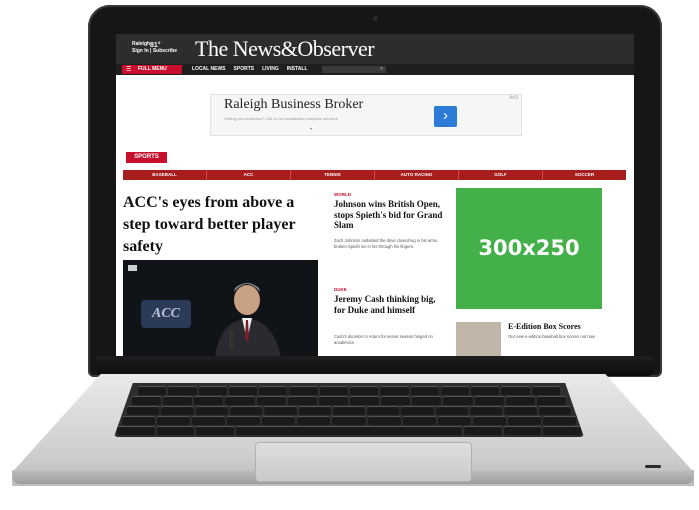  Describe the element at coordinates (311, 130) in the screenshot. I see `ad-indicator: •` at that location.